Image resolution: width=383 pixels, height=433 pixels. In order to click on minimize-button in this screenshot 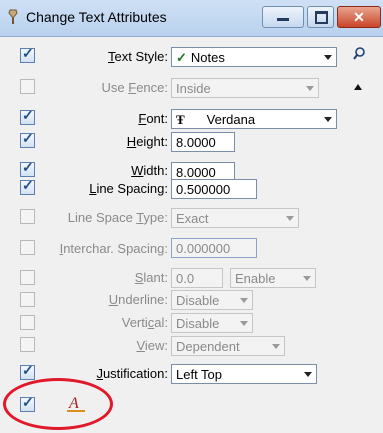, I will do `click(283, 17)`.